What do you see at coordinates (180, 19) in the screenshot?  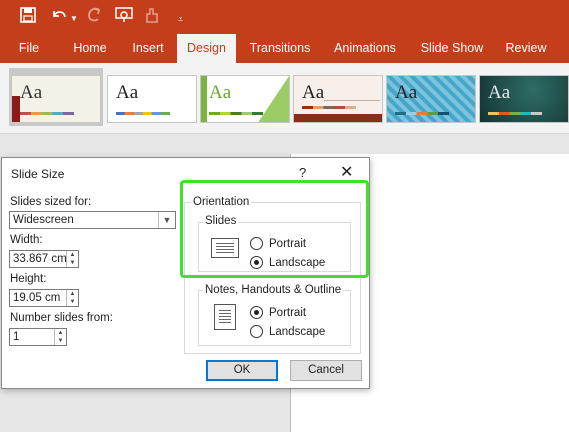 I see `customize-qat-icon: ⩡` at bounding box center [180, 19].